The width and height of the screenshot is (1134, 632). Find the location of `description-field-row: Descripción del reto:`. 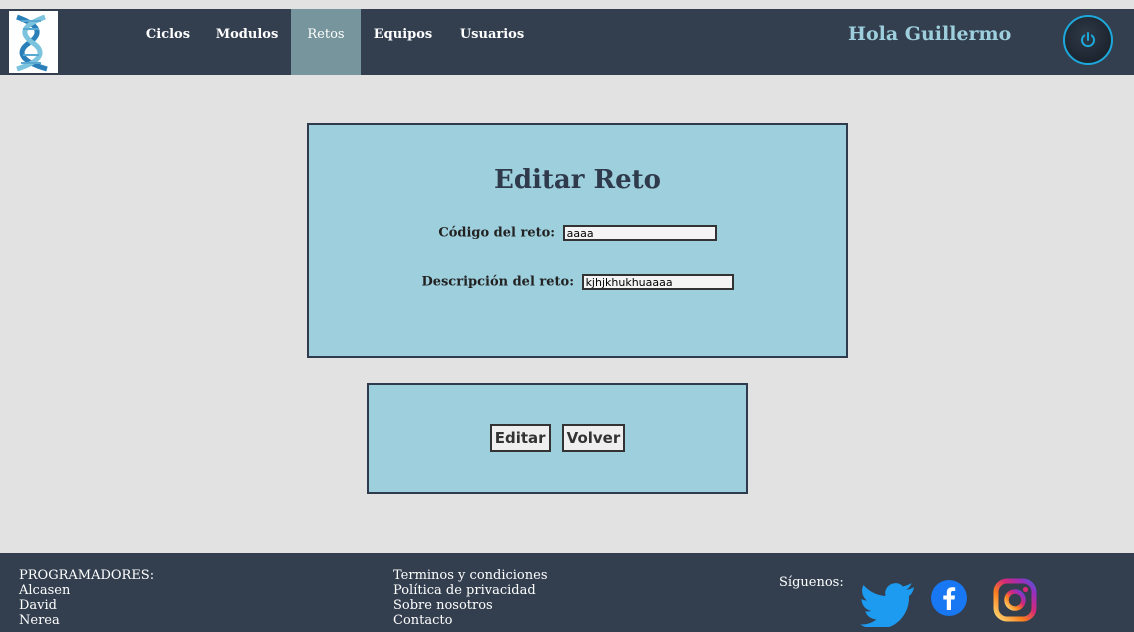

description-field-row: Descripción del reto: is located at coordinates (577, 282).